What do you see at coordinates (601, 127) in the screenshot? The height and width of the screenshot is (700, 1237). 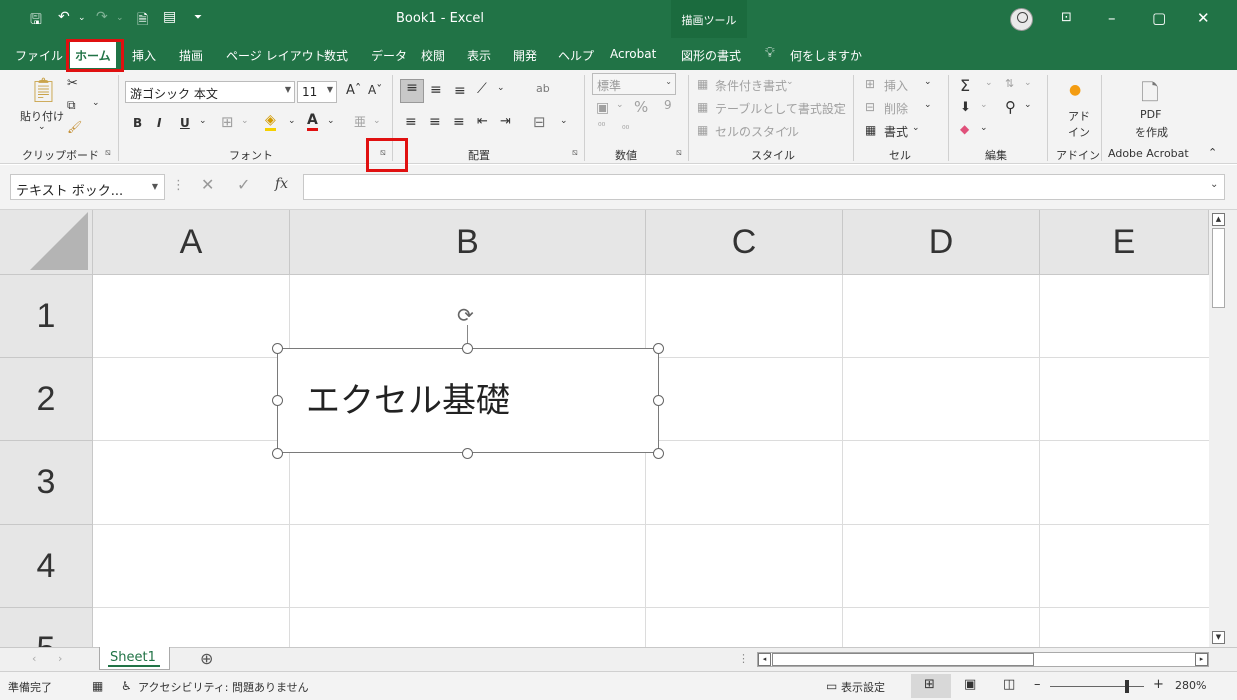 I see `increase-decimal-icon: ⁰⁰` at bounding box center [601, 127].